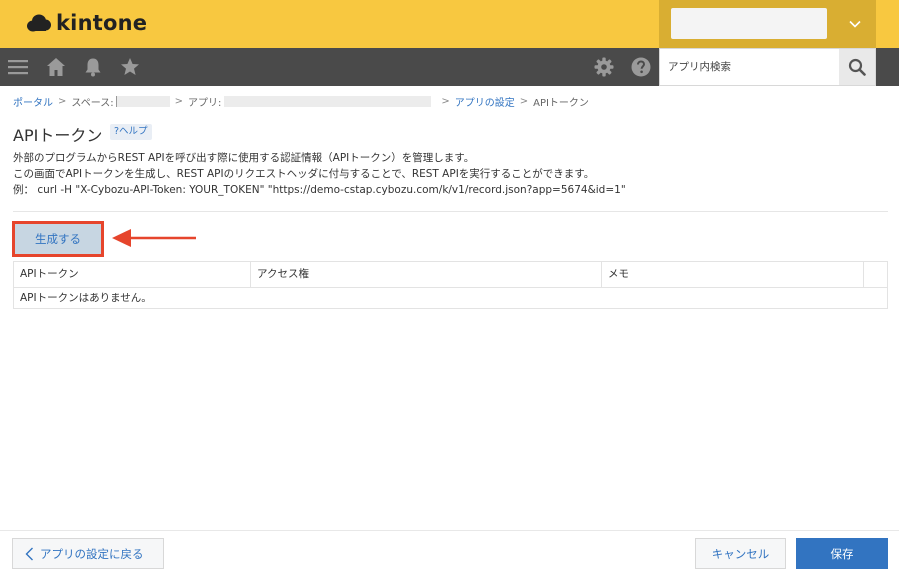 This screenshot has width=899, height=573. I want to click on search-input, so click(750, 67).